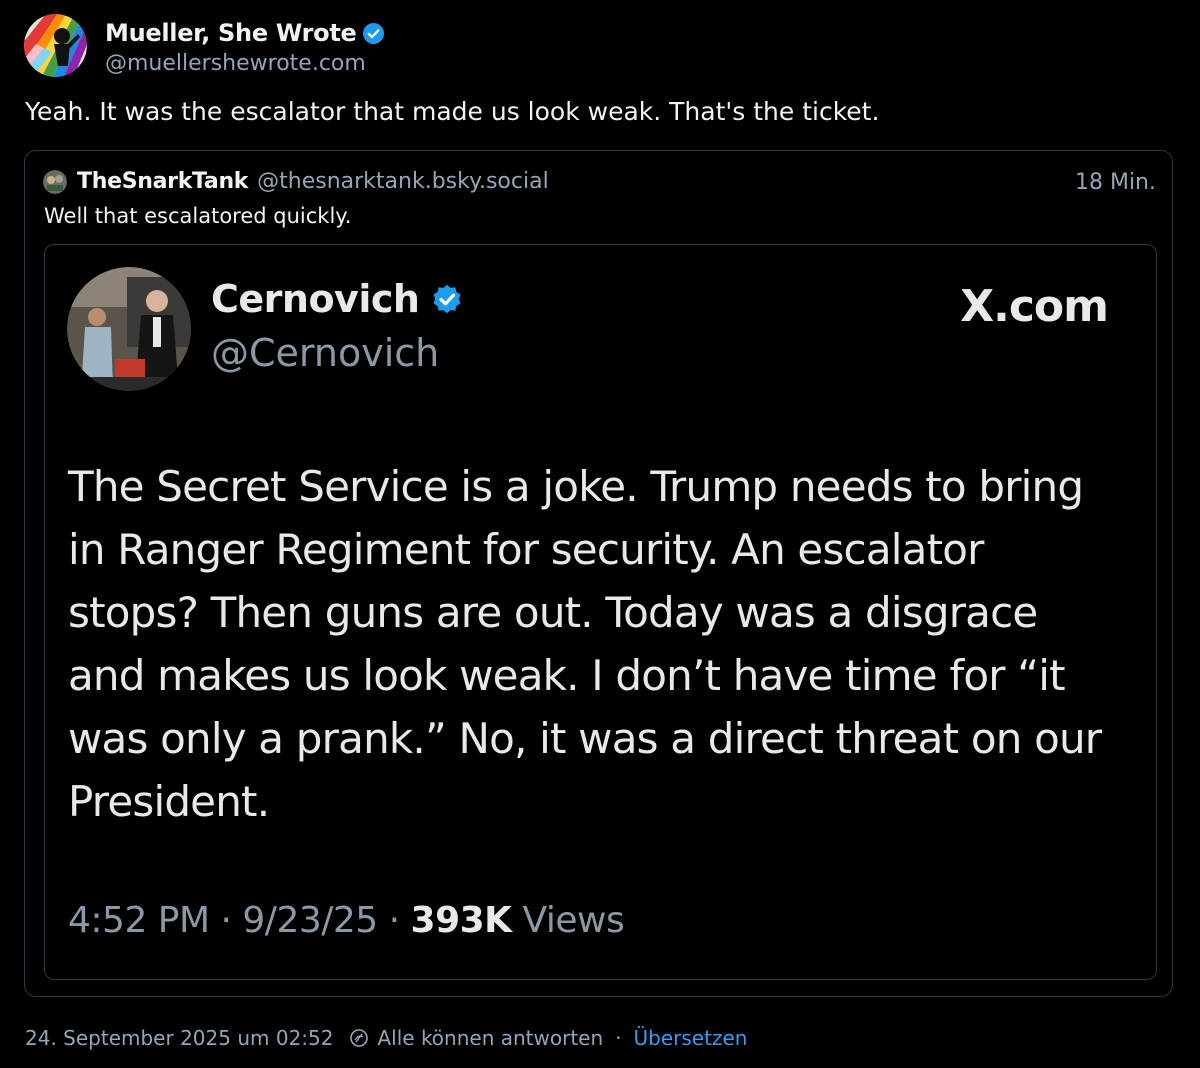 This screenshot has height=1068, width=1200. What do you see at coordinates (403, 181) in the screenshot?
I see `quote-author-handle: @thesnarktank.bsky.social` at bounding box center [403, 181].